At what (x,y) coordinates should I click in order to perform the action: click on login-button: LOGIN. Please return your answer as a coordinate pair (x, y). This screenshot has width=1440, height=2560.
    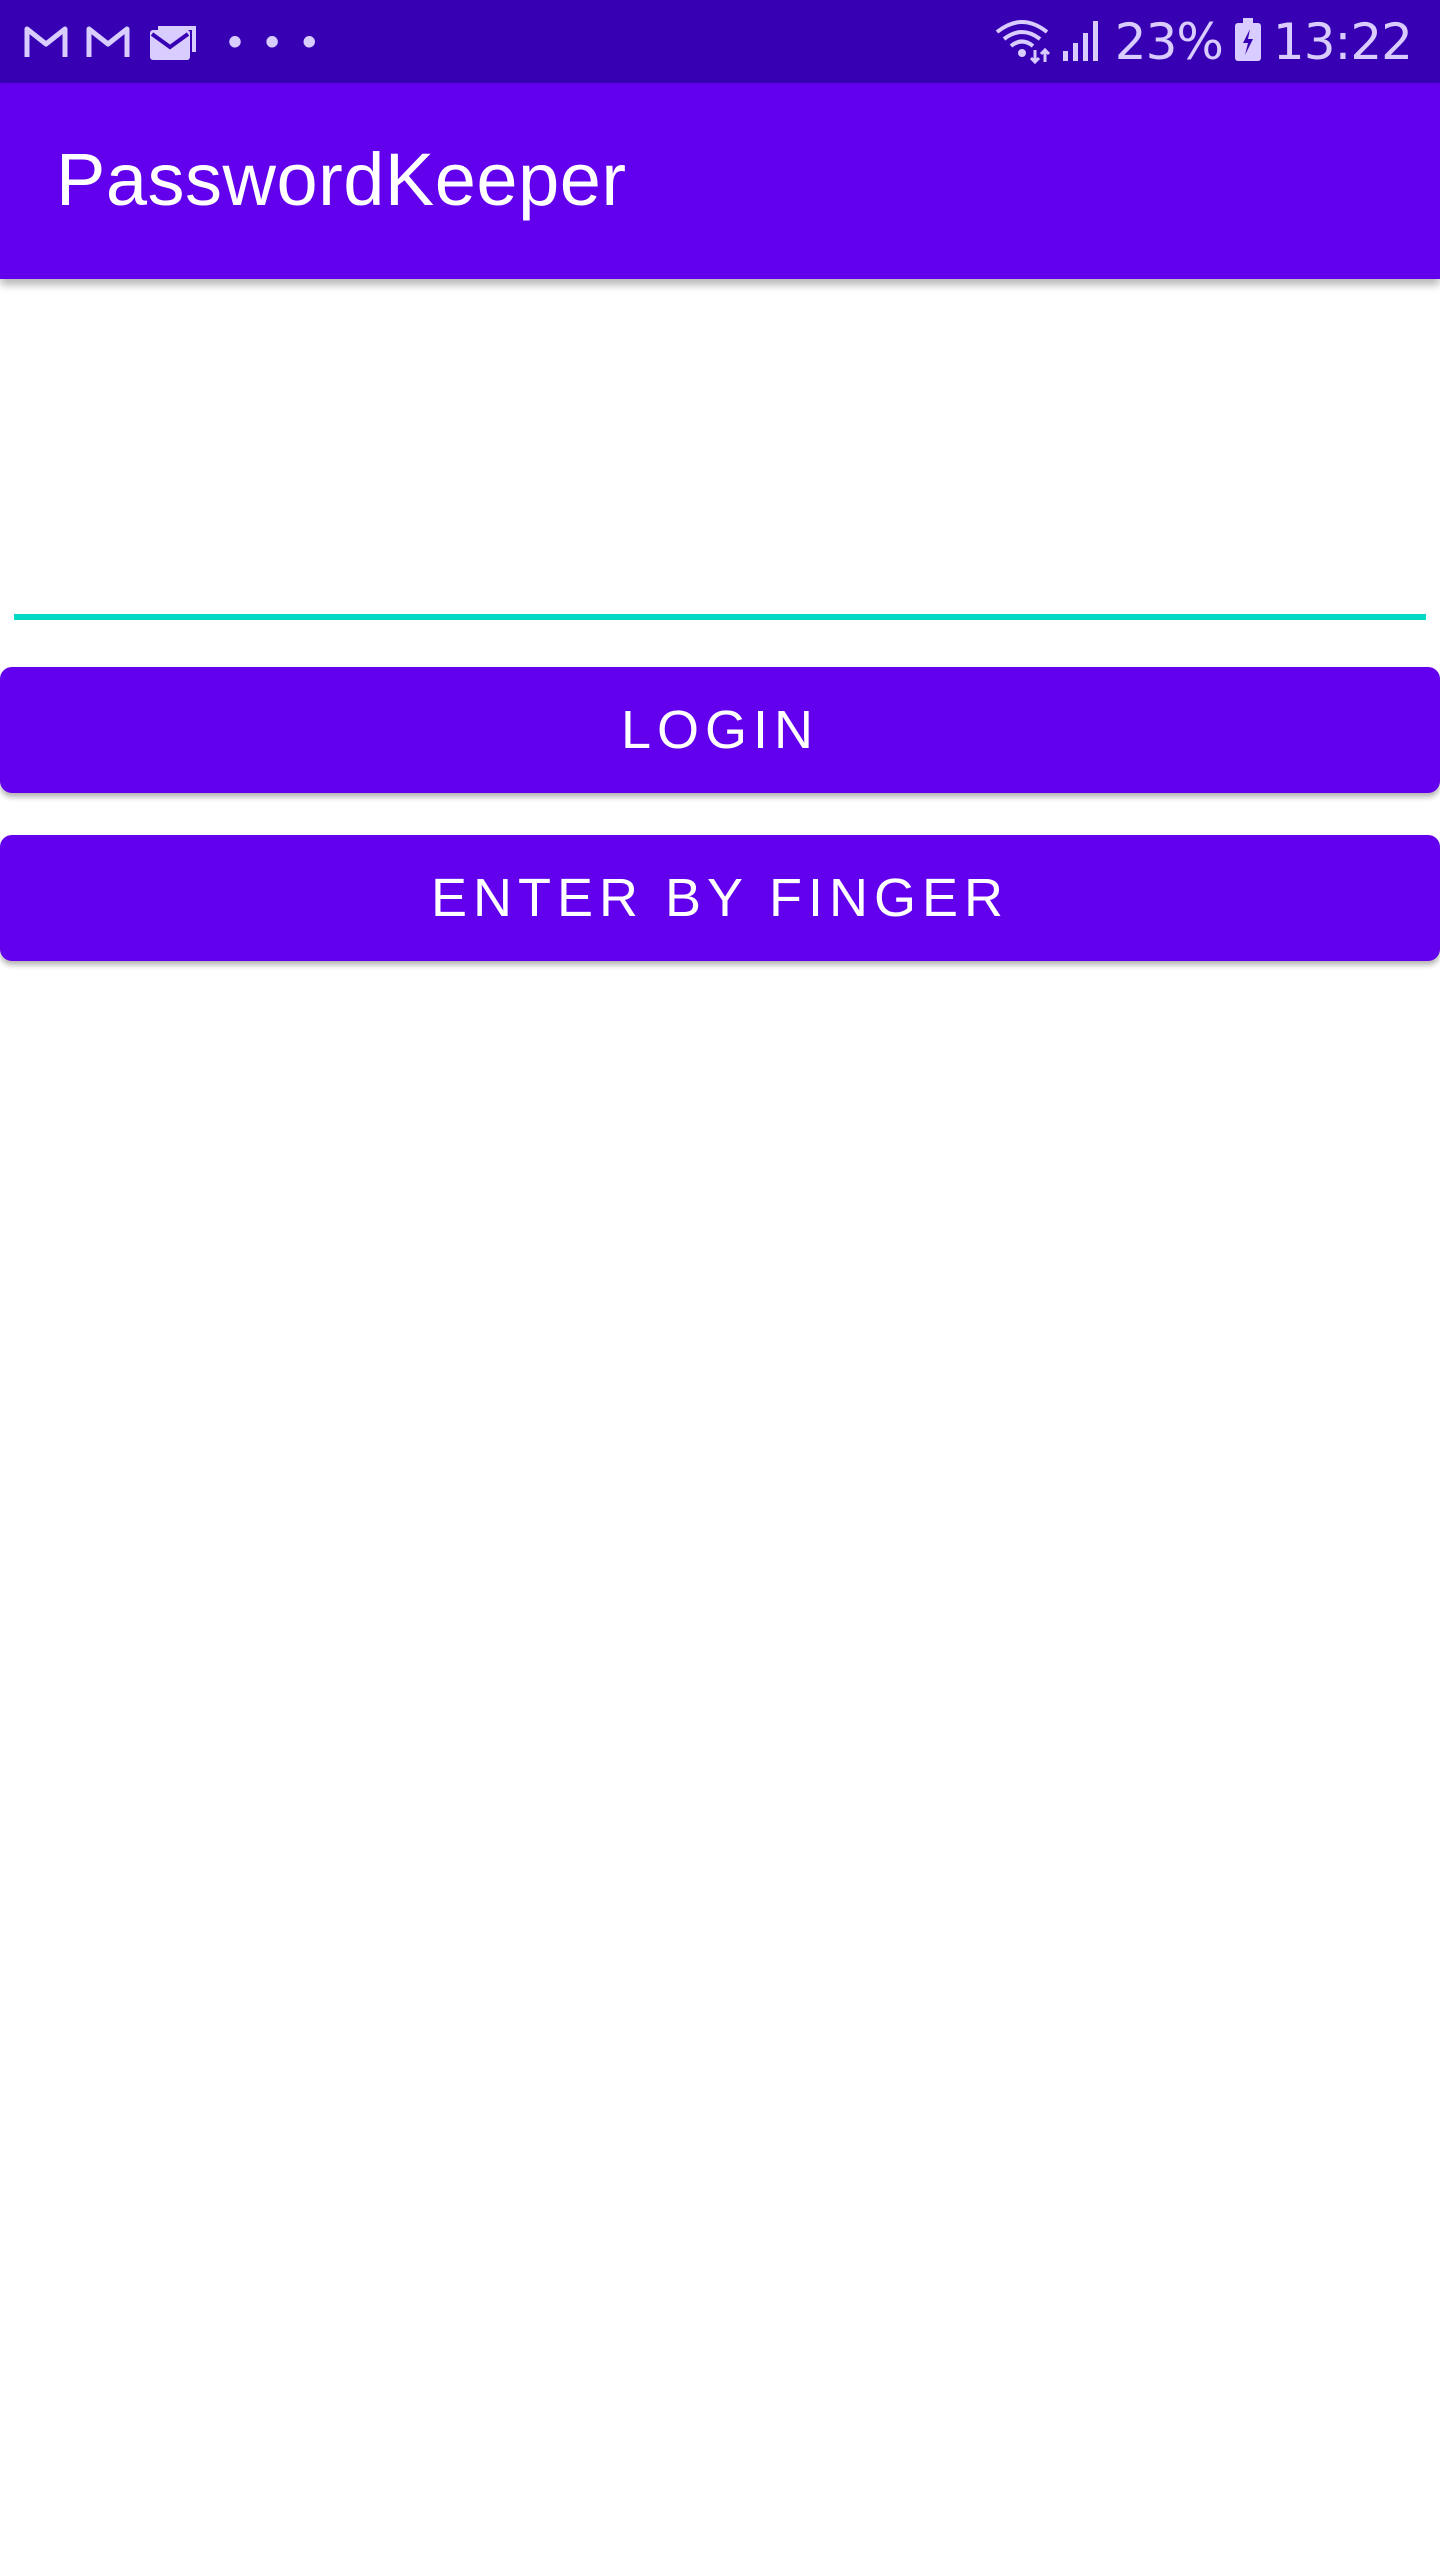
    Looking at the image, I should click on (720, 730).